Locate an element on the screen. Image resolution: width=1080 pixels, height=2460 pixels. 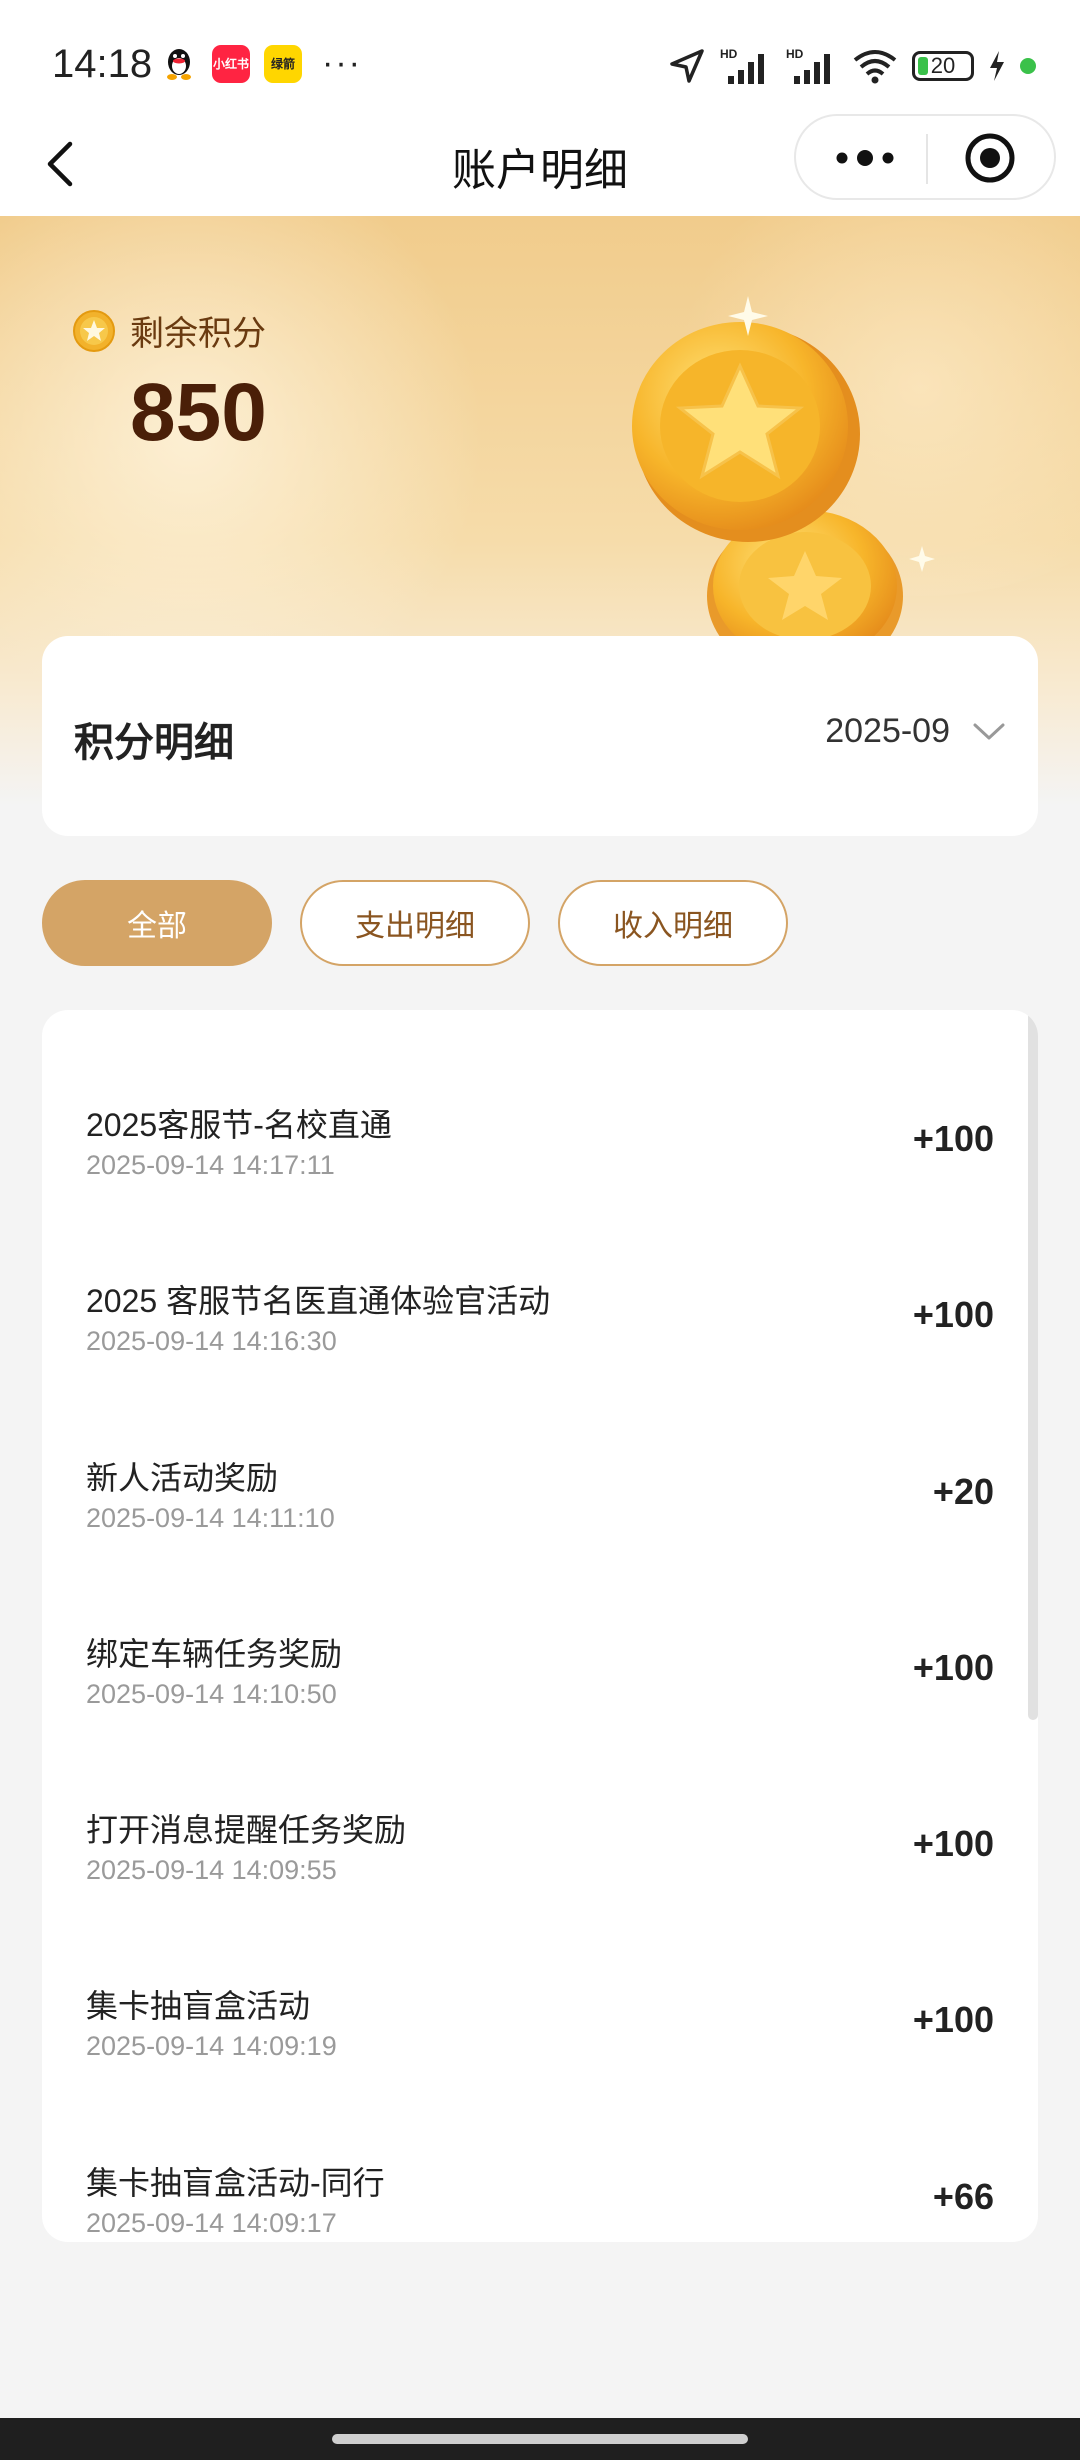
record-amount: +20 is located at coordinates (963, 1491).